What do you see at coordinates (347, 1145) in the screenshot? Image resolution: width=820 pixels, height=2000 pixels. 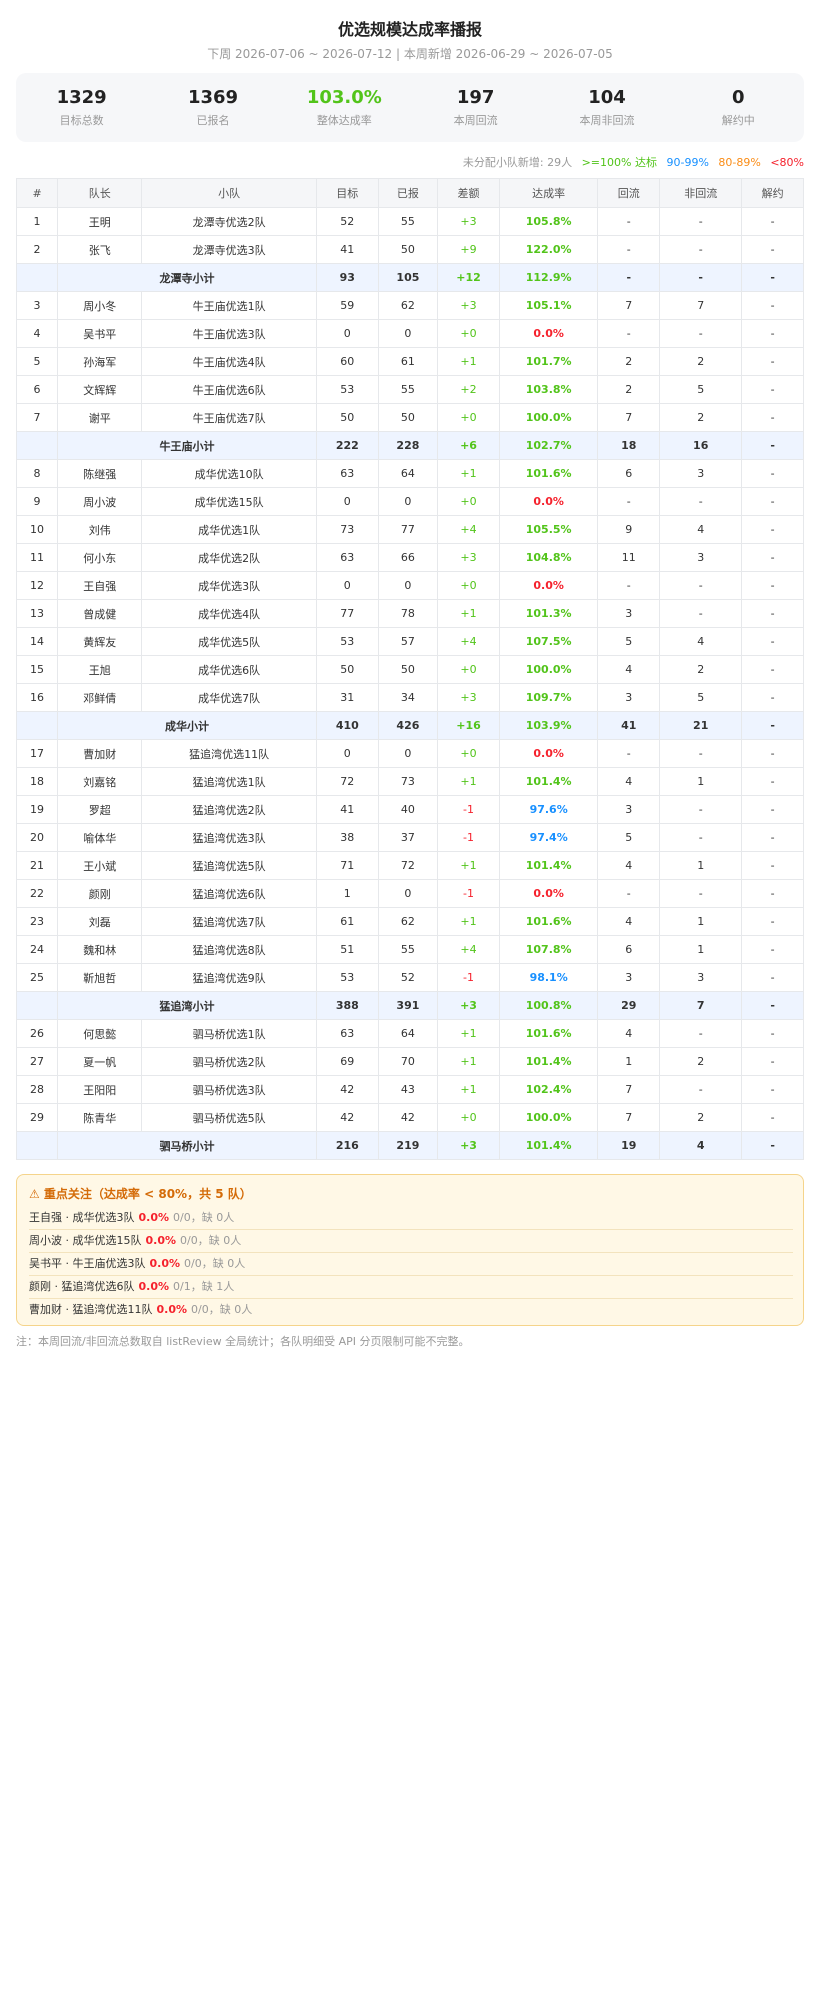 I see `table-cell: 216` at bounding box center [347, 1145].